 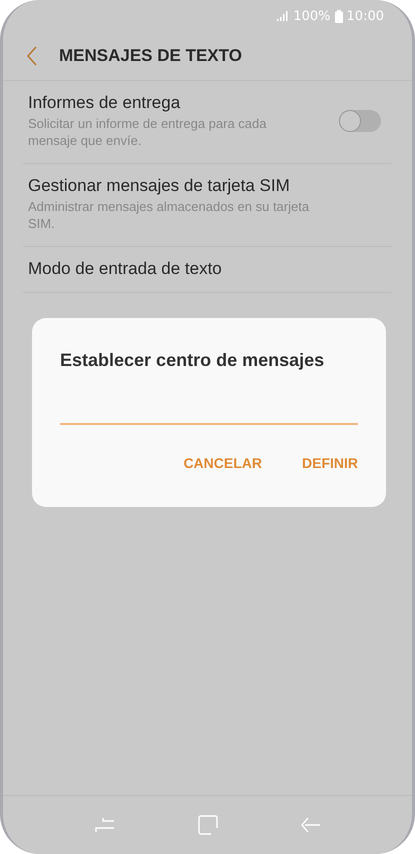 What do you see at coordinates (310, 825) in the screenshot?
I see `back-icon` at bounding box center [310, 825].